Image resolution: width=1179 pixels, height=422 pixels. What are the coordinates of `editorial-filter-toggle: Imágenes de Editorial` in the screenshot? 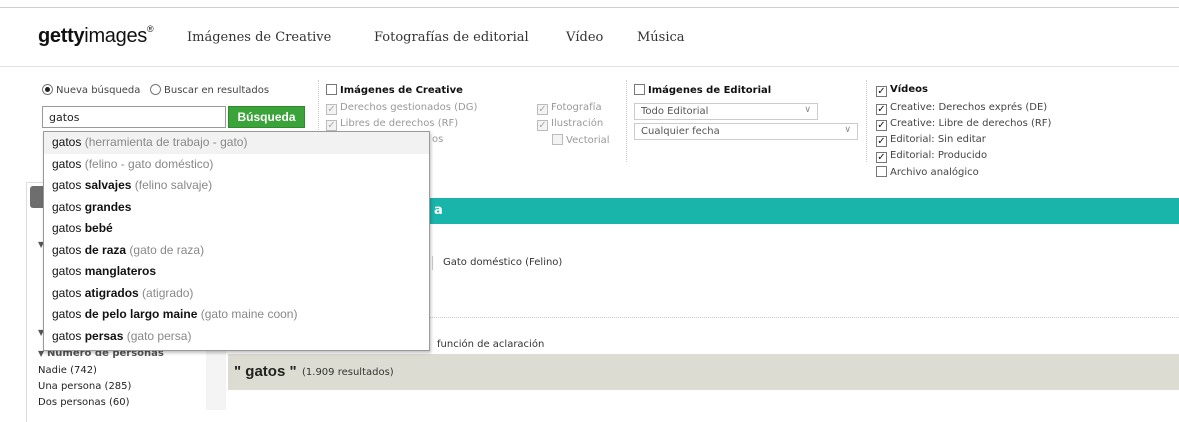 It's located at (702, 90).